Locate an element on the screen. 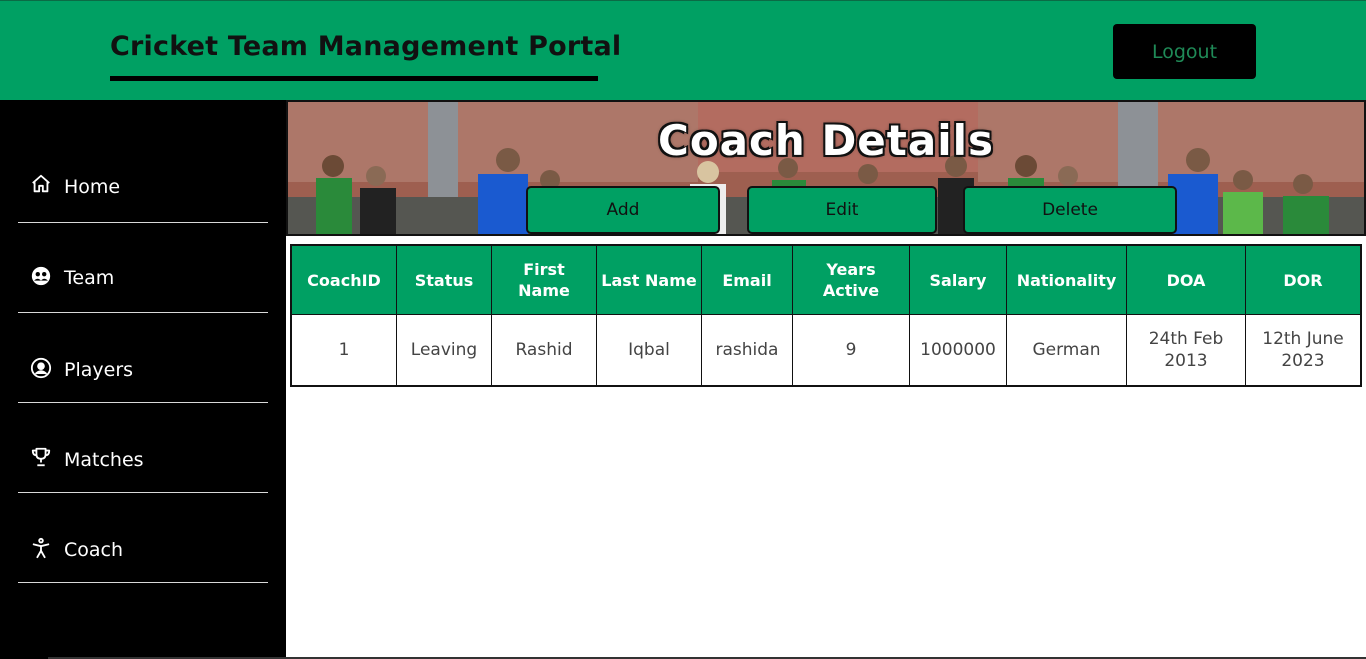 The height and width of the screenshot is (659, 1366). column-header: Status is located at coordinates (444, 279).